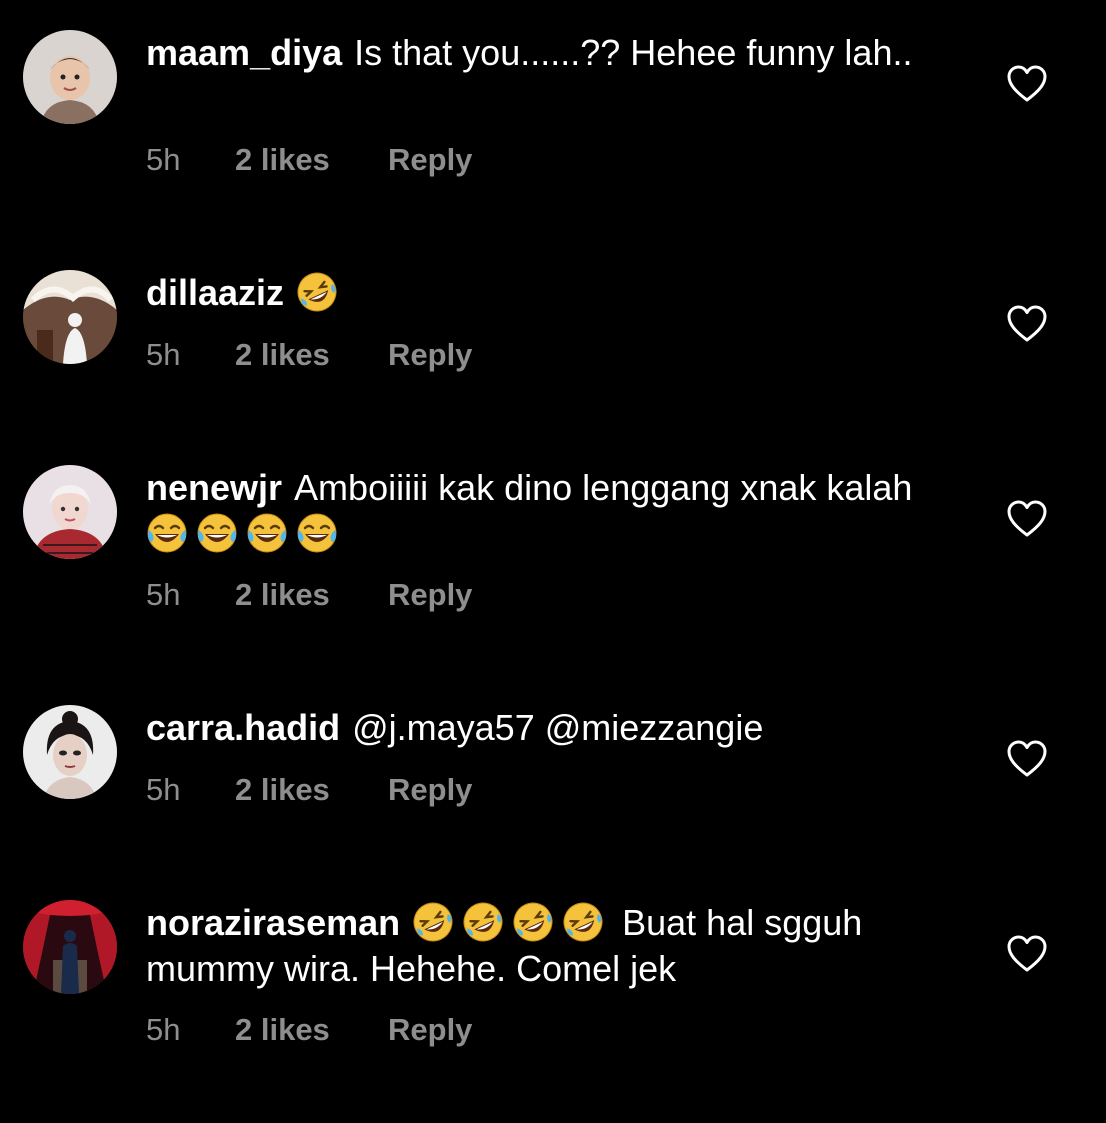 This screenshot has width=1106, height=1123. What do you see at coordinates (633, 52) in the screenshot?
I see `comment-message: Is that you......?? Hehee funny lah..` at bounding box center [633, 52].